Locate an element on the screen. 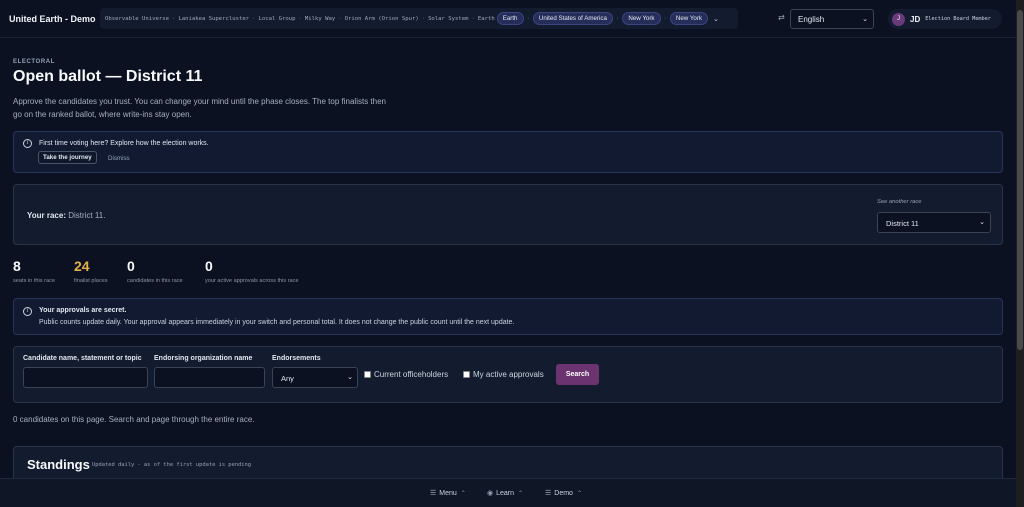 The width and height of the screenshot is (1024, 507). stat-value: 24 is located at coordinates (82, 266).